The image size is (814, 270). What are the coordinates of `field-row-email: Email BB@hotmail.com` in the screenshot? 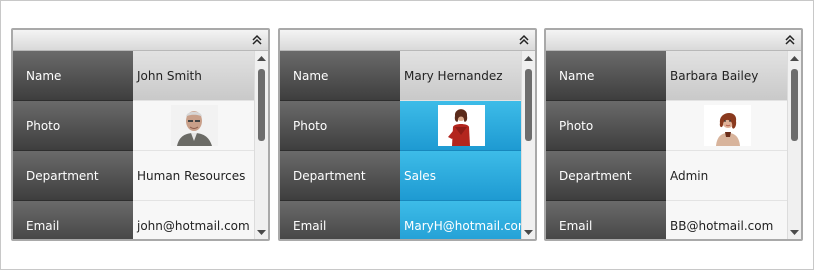 It's located at (667, 220).